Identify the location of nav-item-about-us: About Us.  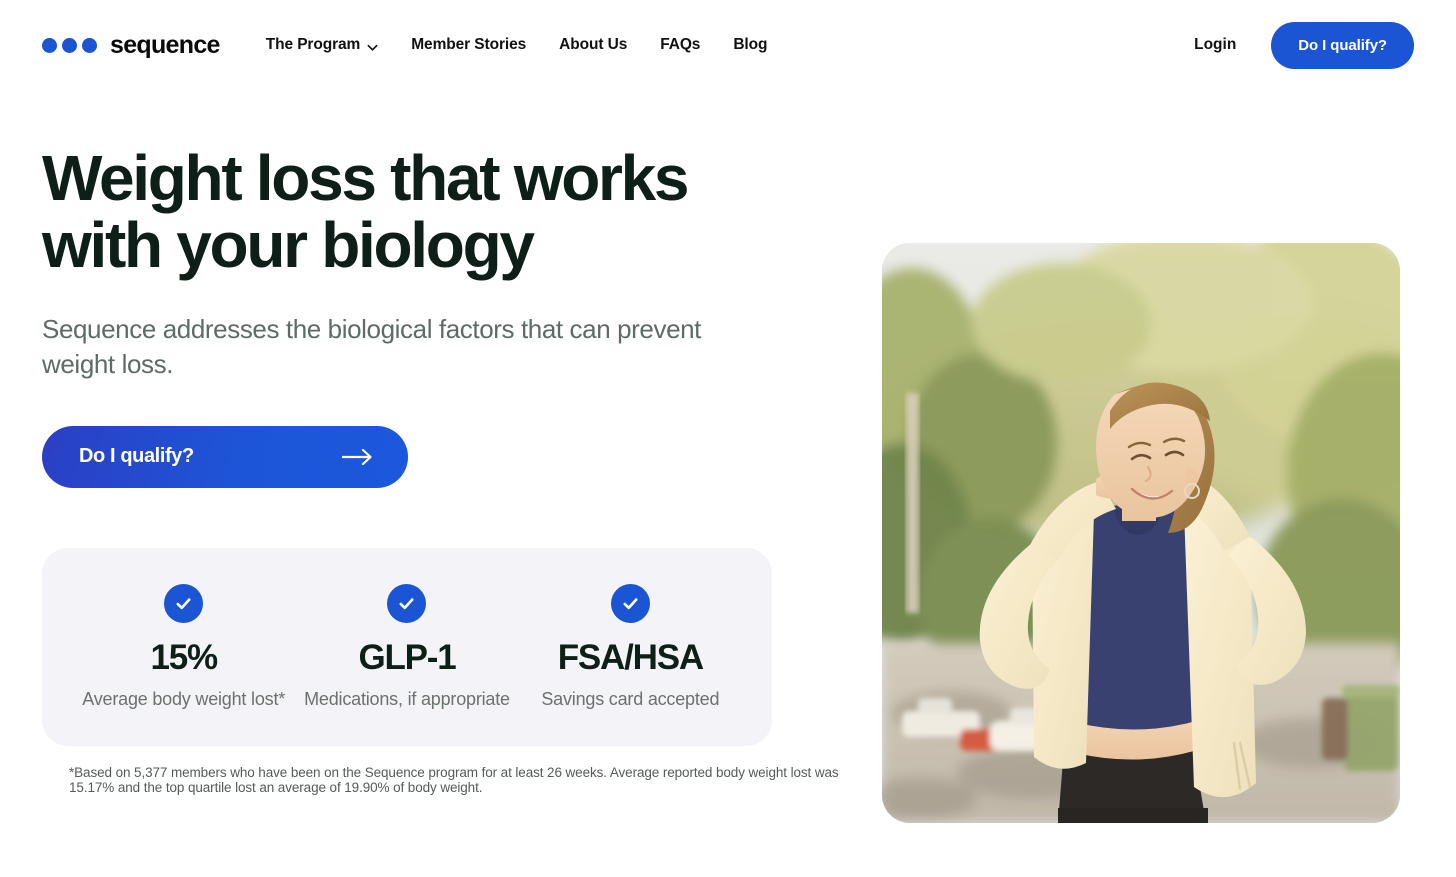
(593, 45).